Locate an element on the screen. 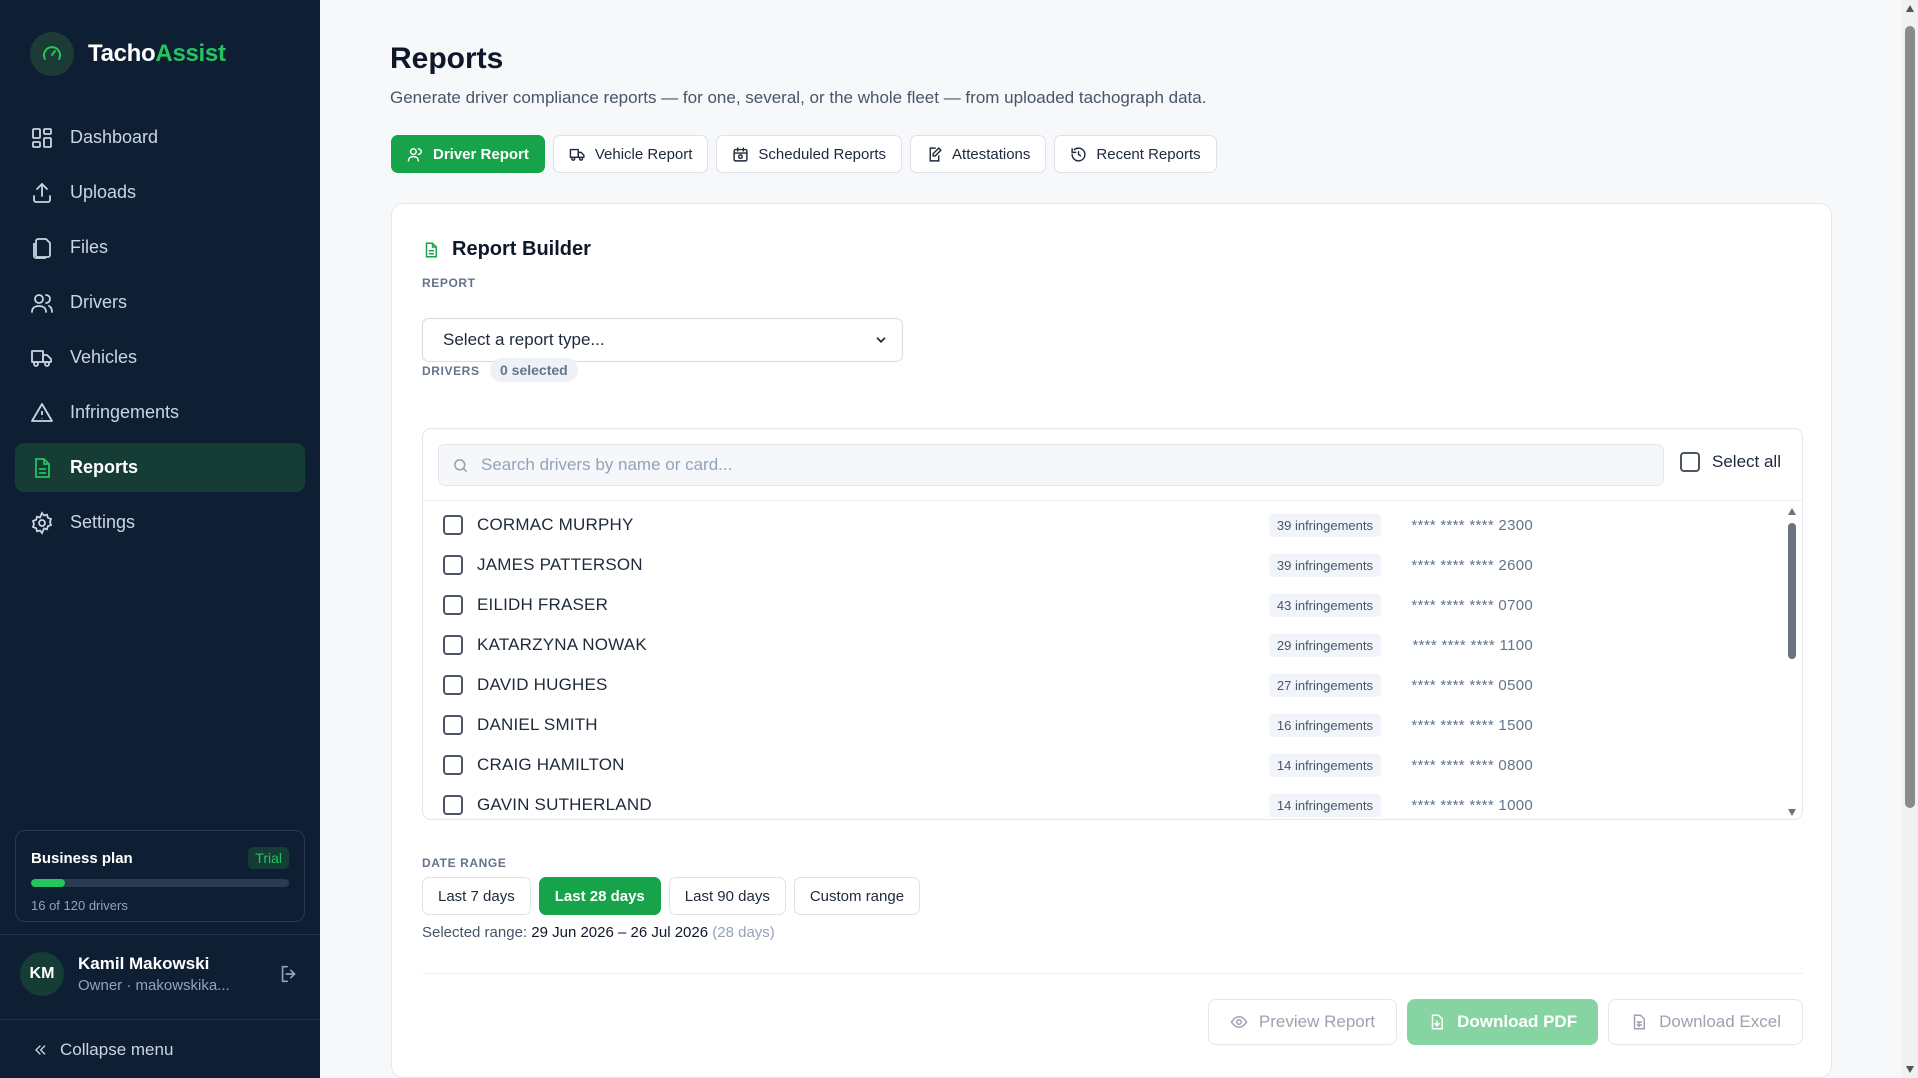  plan-usage-text: 16 of 120 drivers is located at coordinates (79, 905).